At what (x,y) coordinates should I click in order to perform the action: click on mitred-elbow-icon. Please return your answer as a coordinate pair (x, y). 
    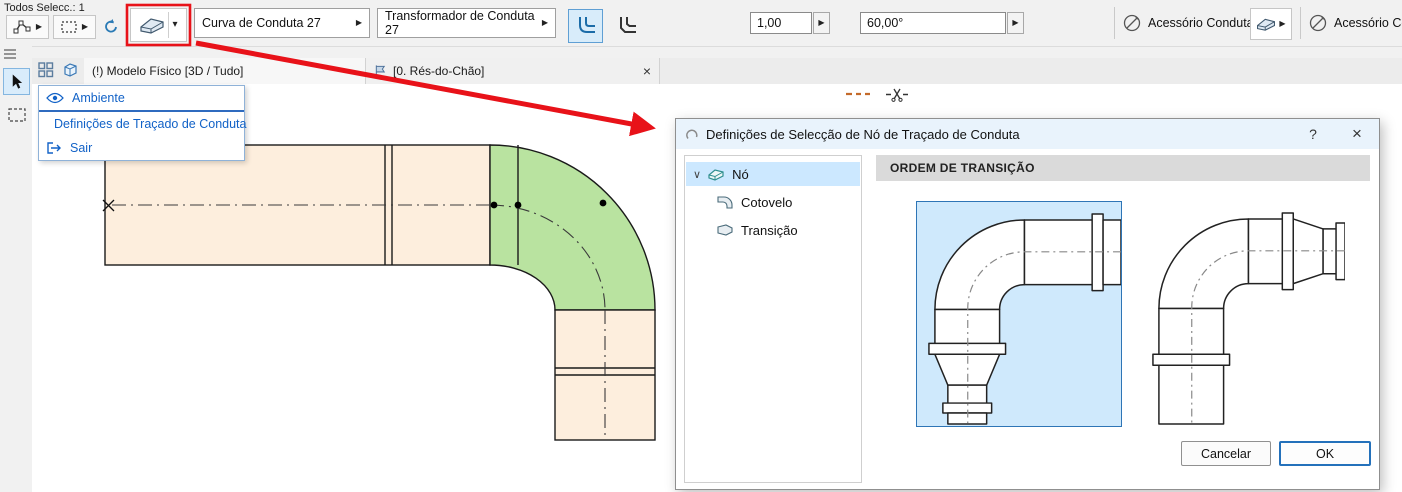
    Looking at the image, I should click on (628, 25).